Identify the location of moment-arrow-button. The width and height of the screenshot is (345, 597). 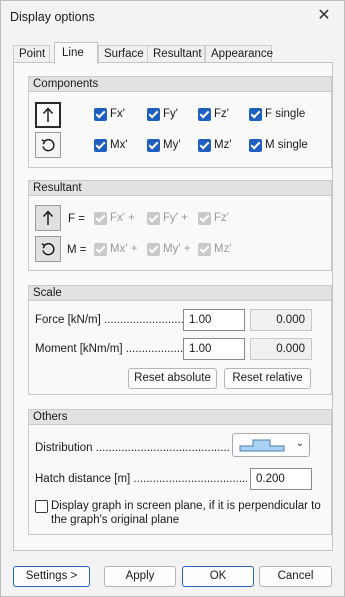
(48, 145).